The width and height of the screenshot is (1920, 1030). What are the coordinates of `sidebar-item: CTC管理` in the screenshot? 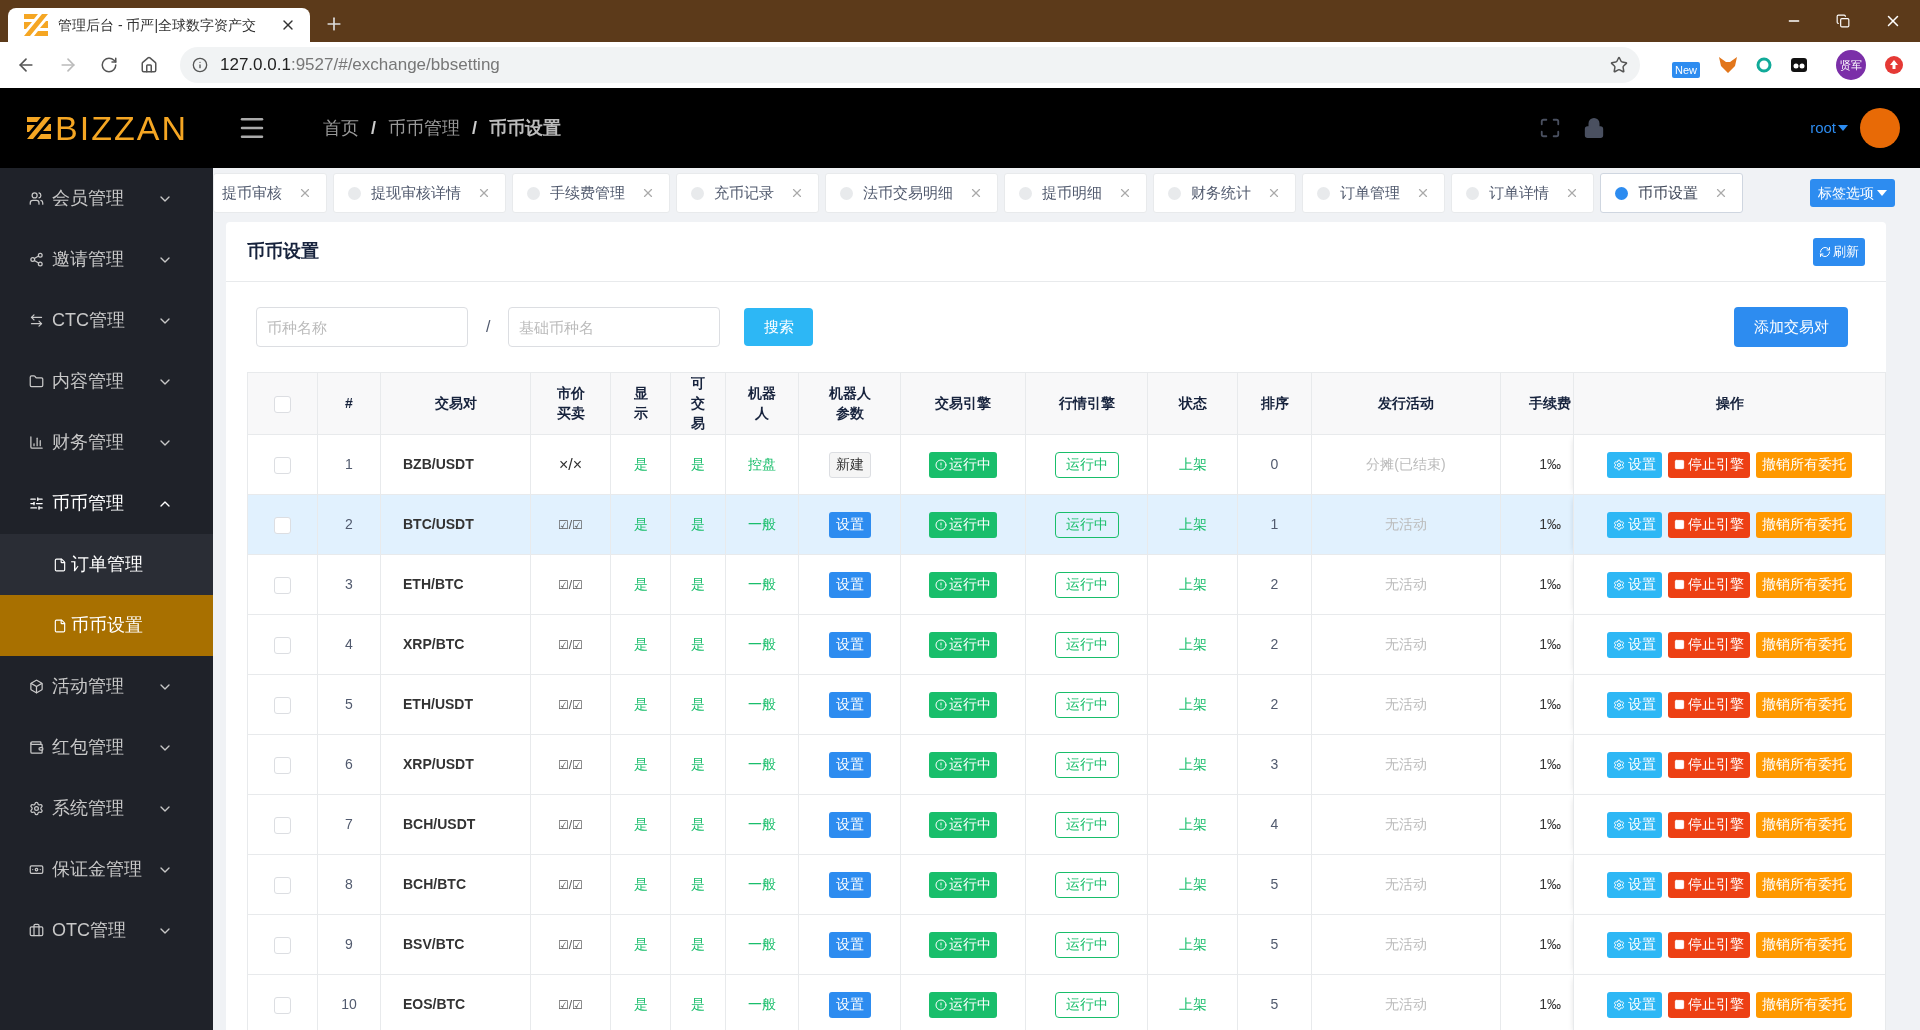 It's located at (106, 320).